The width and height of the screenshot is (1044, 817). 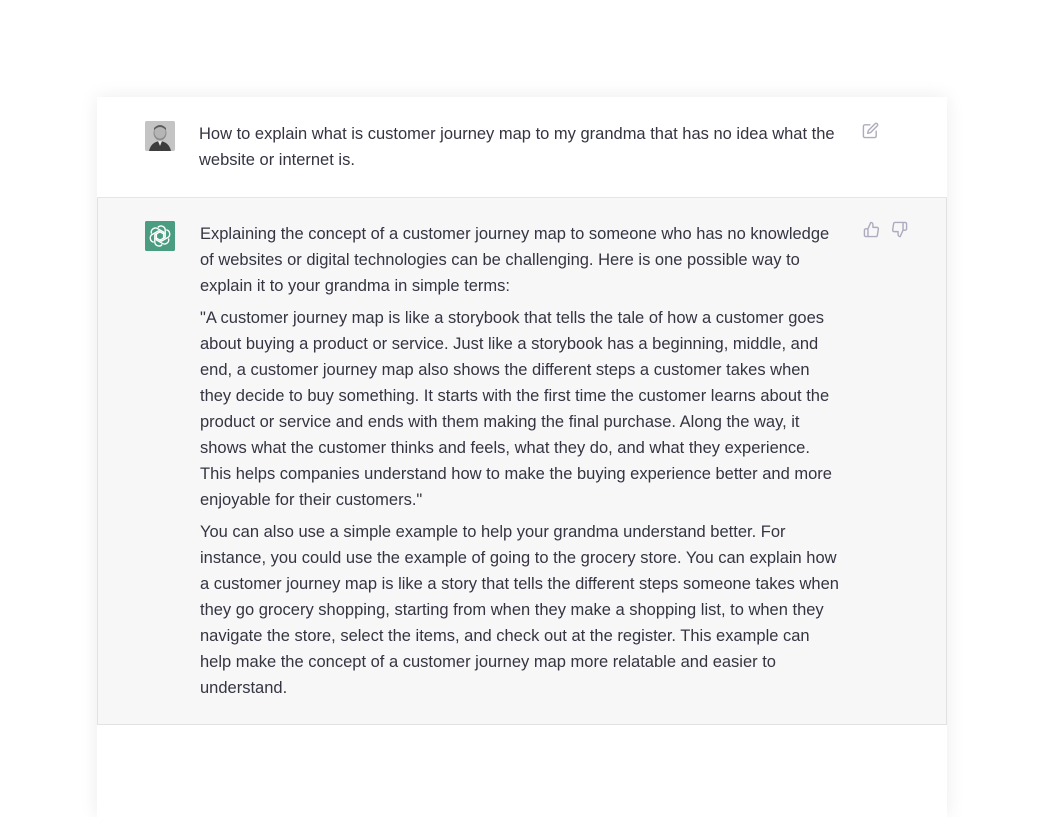 I want to click on thumbs-down-button, so click(x=899, y=229).